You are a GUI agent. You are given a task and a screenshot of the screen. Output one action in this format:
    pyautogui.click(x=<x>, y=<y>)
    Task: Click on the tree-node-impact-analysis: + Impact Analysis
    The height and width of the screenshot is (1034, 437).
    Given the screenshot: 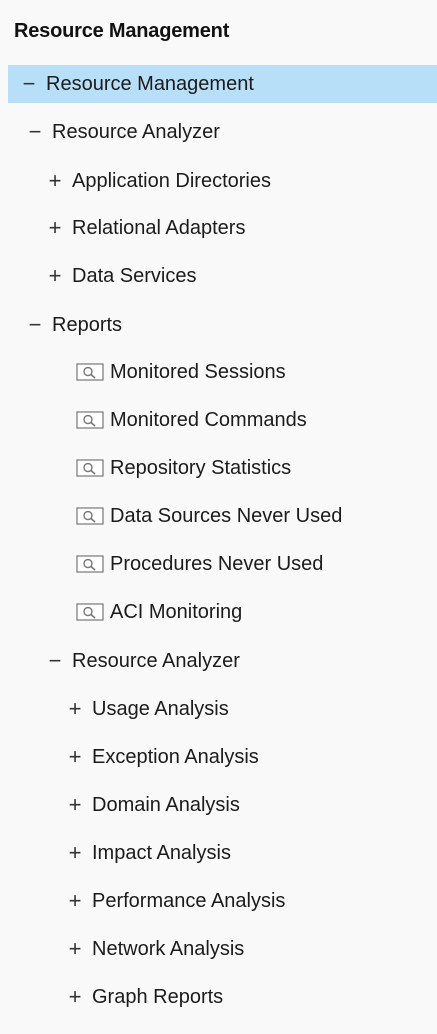 What is the action you would take?
    pyautogui.click(x=218, y=853)
    